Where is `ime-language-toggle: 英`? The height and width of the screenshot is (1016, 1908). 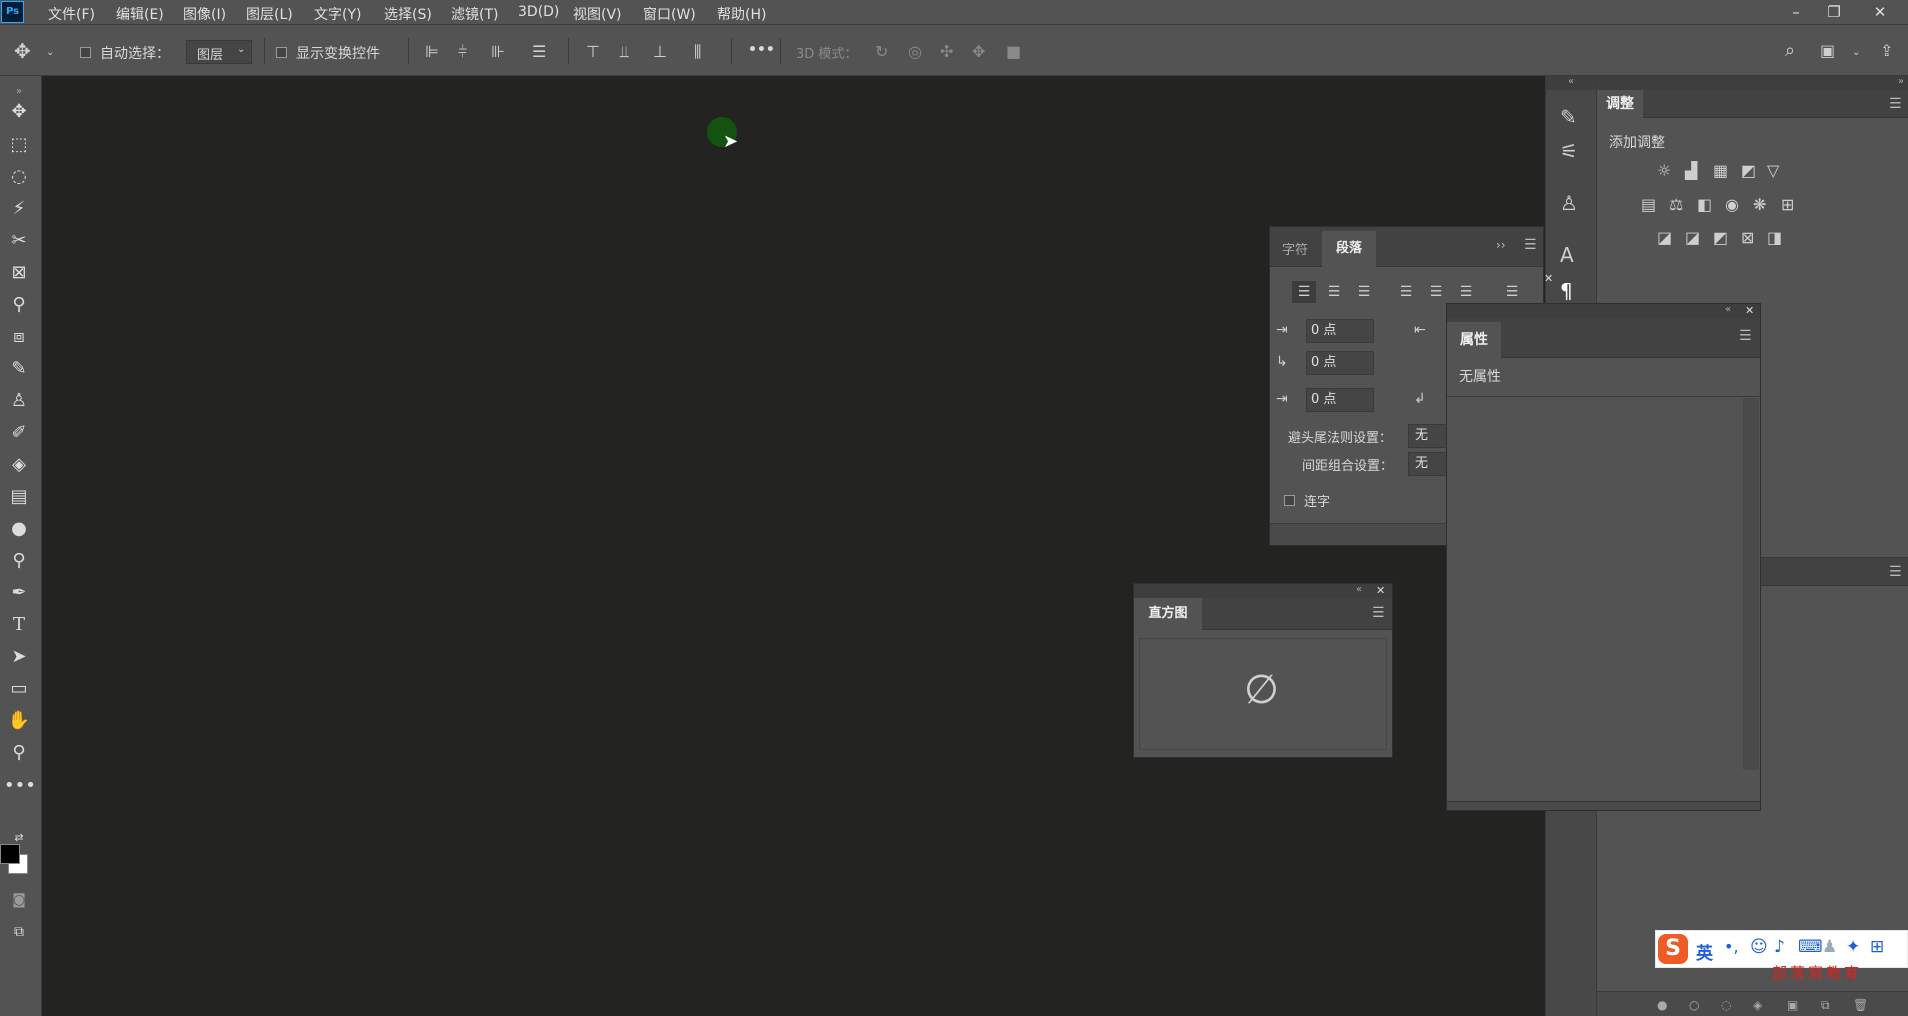 ime-language-toggle: 英 is located at coordinates (1704, 951).